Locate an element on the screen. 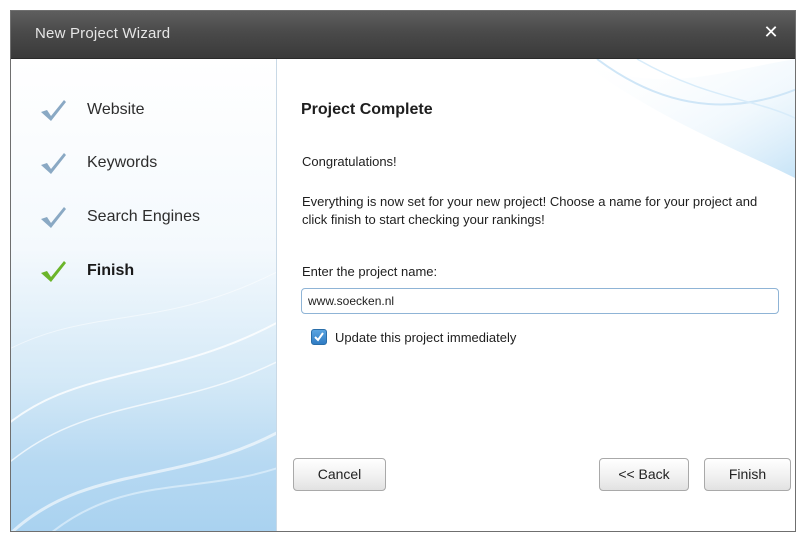  step-keywords: Keywords is located at coordinates (98, 163).